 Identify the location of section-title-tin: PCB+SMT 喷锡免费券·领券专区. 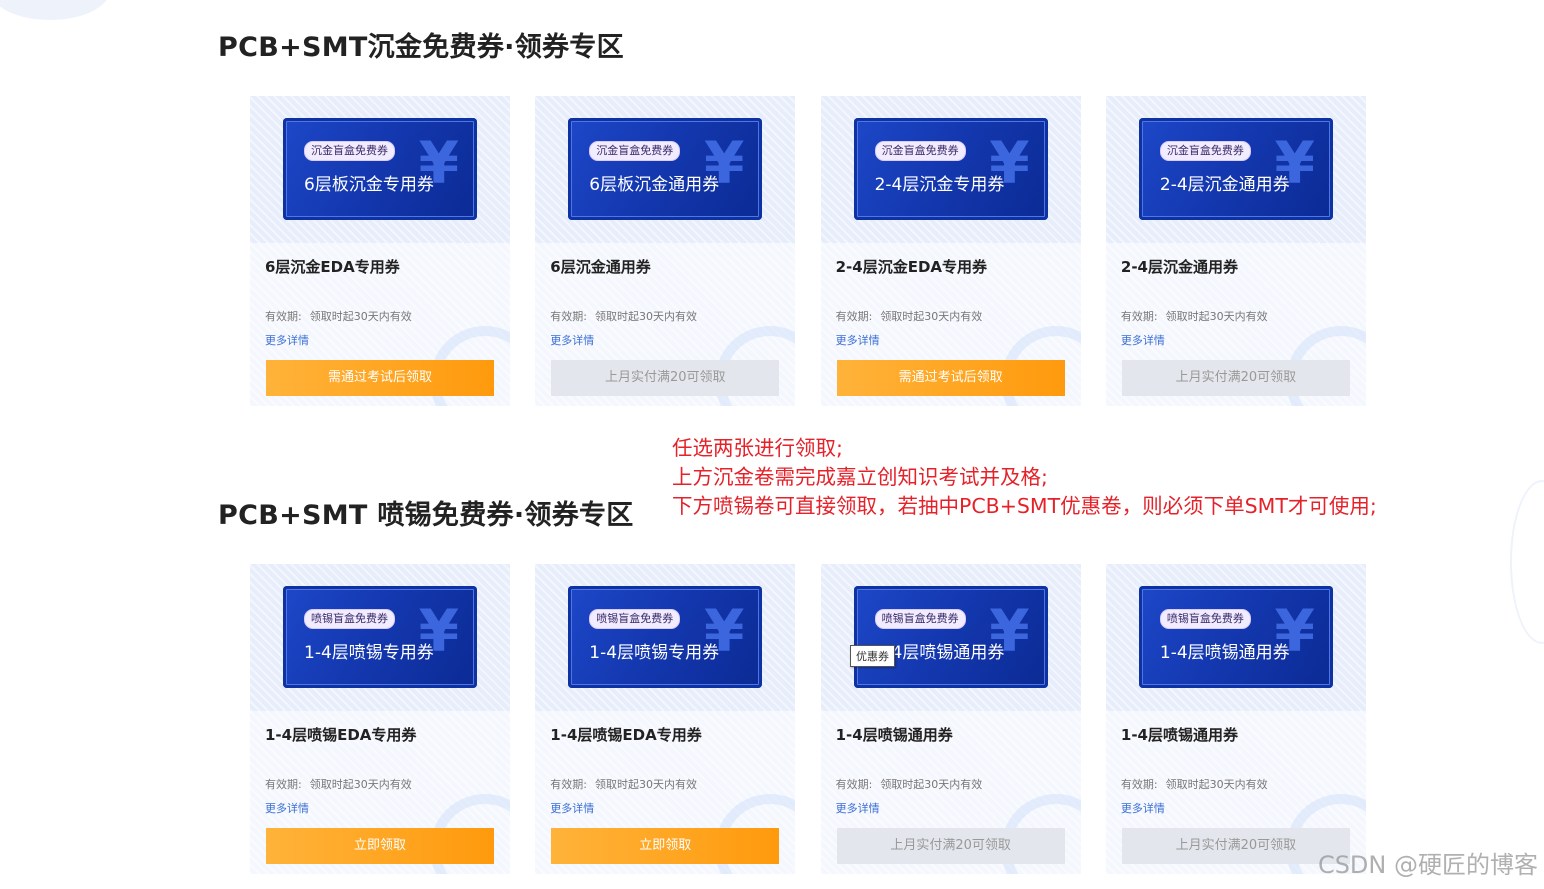
(426, 515).